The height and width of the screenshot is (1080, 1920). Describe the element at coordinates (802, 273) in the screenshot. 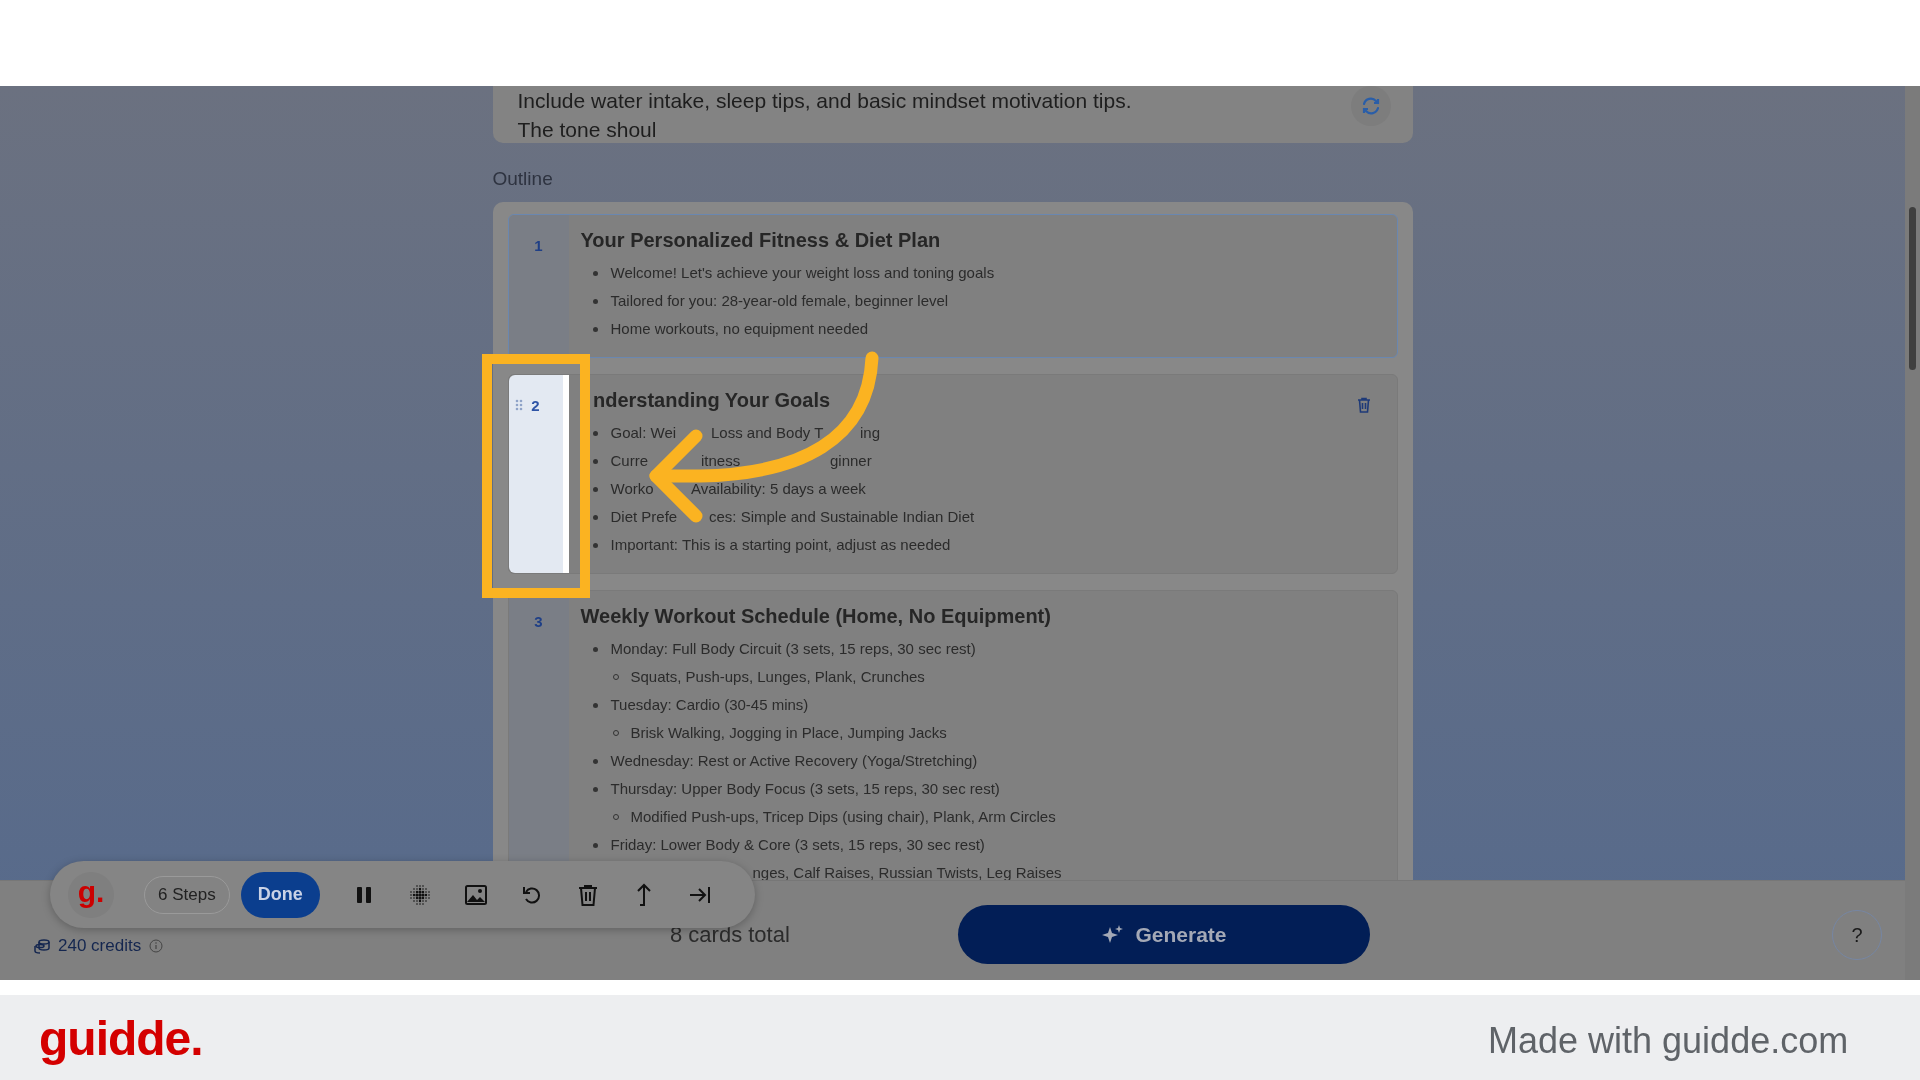

I see `bullet-text: Welcome! Let's achieve your weight loss and toning goals` at that location.